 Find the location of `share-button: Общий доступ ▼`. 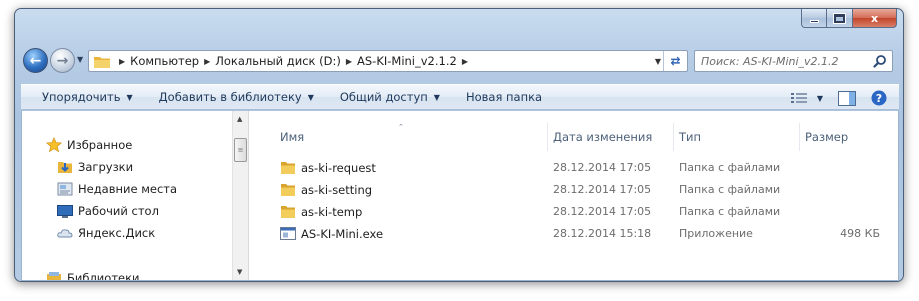

share-button: Общий доступ ▼ is located at coordinates (390, 97).